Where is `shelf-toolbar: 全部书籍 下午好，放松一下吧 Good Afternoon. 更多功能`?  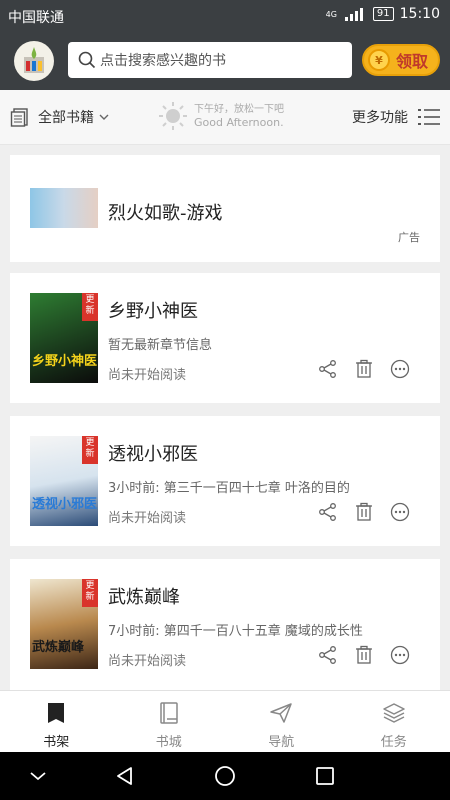
shelf-toolbar: 全部书籍 下午好，放松一下吧 Good Afternoon. 更多功能 is located at coordinates (225, 117).